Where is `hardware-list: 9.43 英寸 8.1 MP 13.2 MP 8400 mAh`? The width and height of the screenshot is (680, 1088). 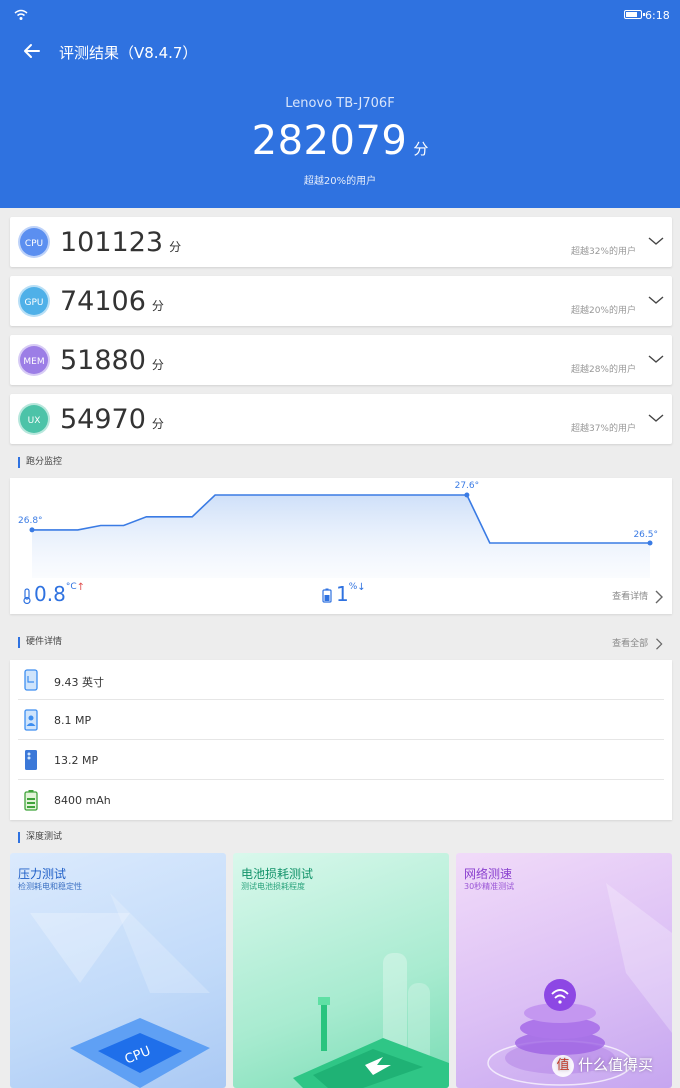
hardware-list: 9.43 英寸 8.1 MP 13.2 MP 8400 mAh is located at coordinates (341, 740).